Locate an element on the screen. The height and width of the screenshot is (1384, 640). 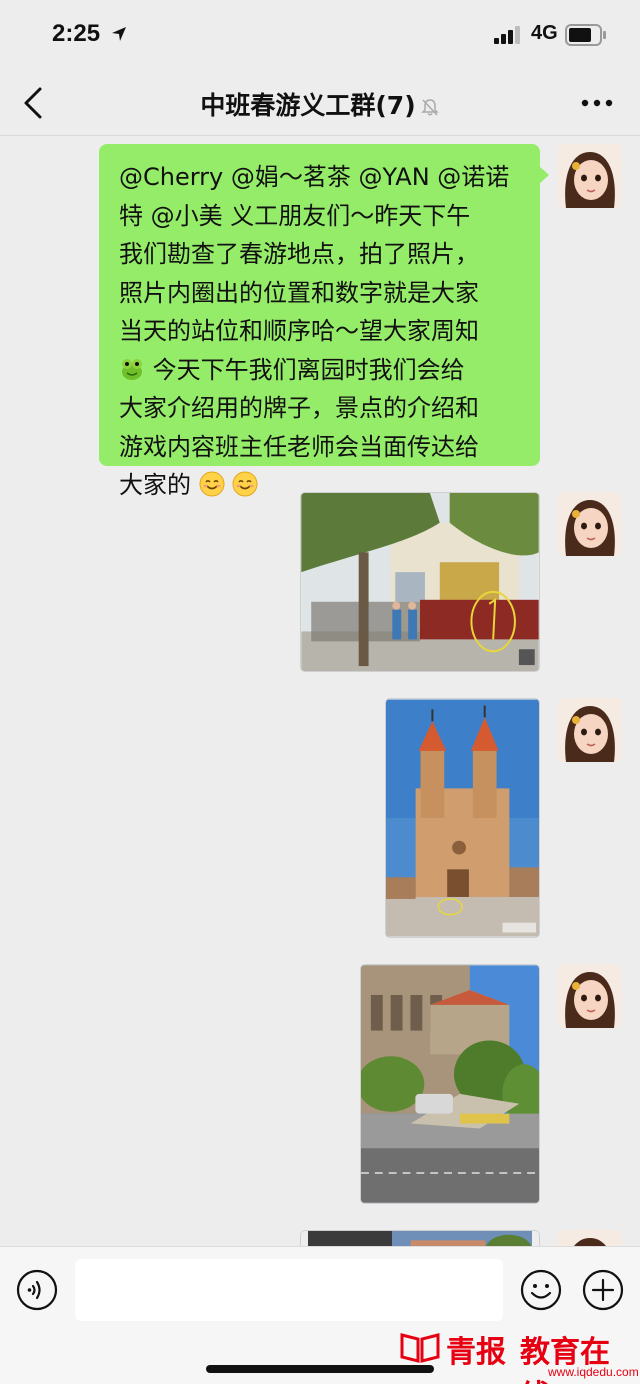
more-options-icon is located at coordinates (597, 103).